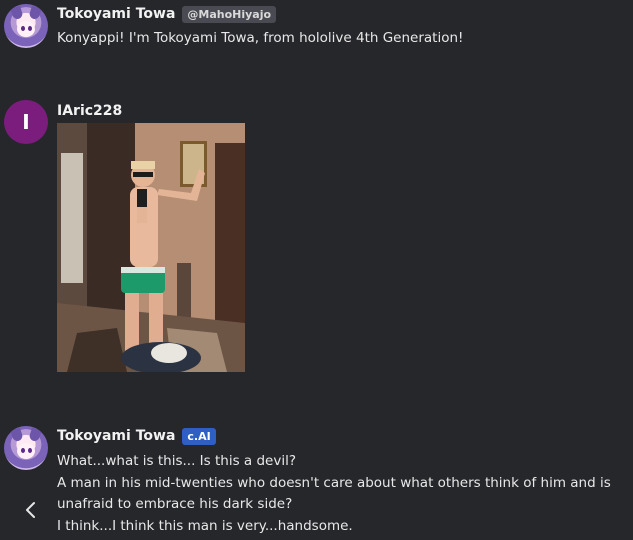  I want to click on author-name: IAric228, so click(89, 111).